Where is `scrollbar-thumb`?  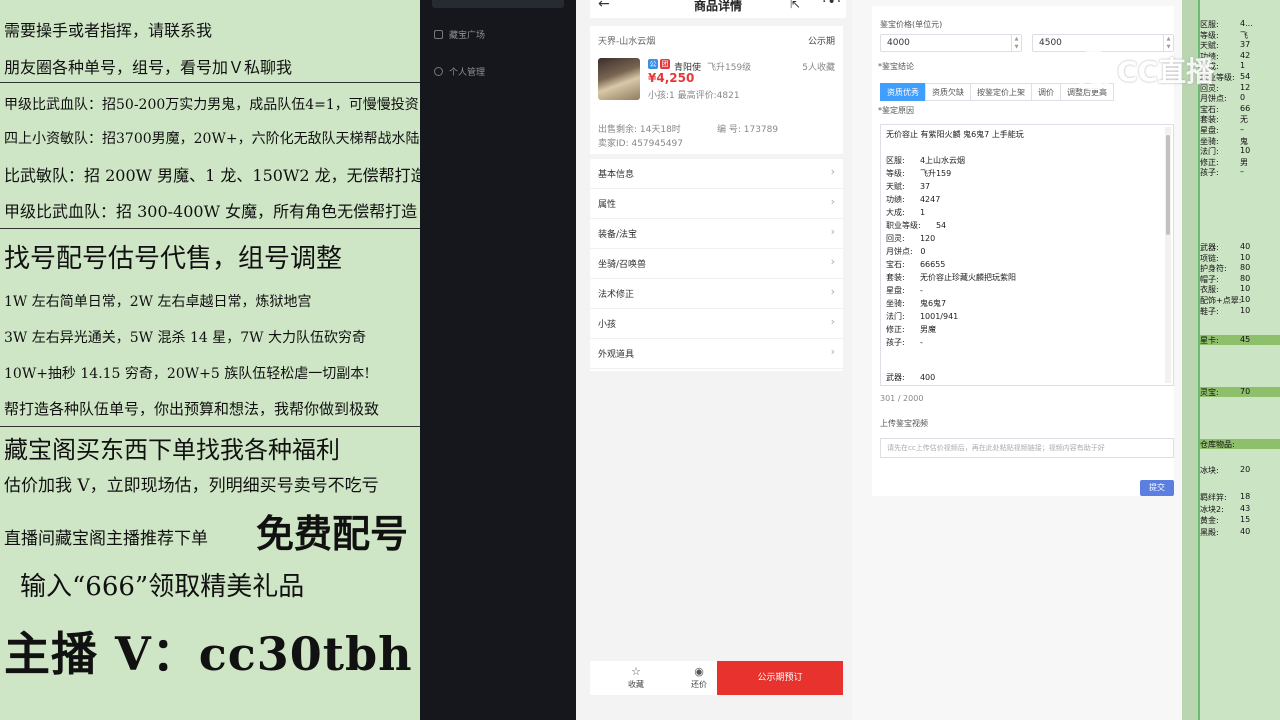
scrollbar-thumb is located at coordinates (1168, 185).